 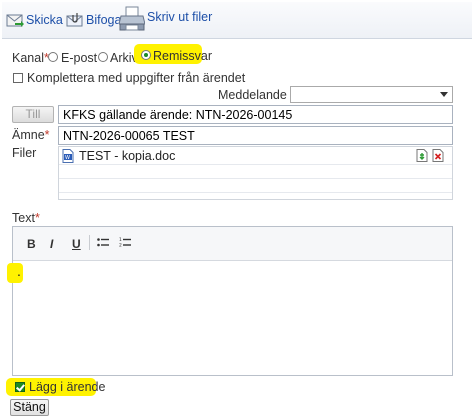 I want to click on word-document-icon: W, so click(x=68, y=156).